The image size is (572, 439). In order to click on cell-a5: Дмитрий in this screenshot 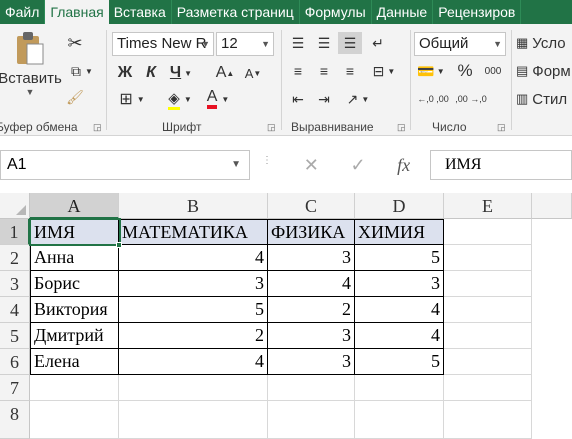, I will do `click(74, 336)`.